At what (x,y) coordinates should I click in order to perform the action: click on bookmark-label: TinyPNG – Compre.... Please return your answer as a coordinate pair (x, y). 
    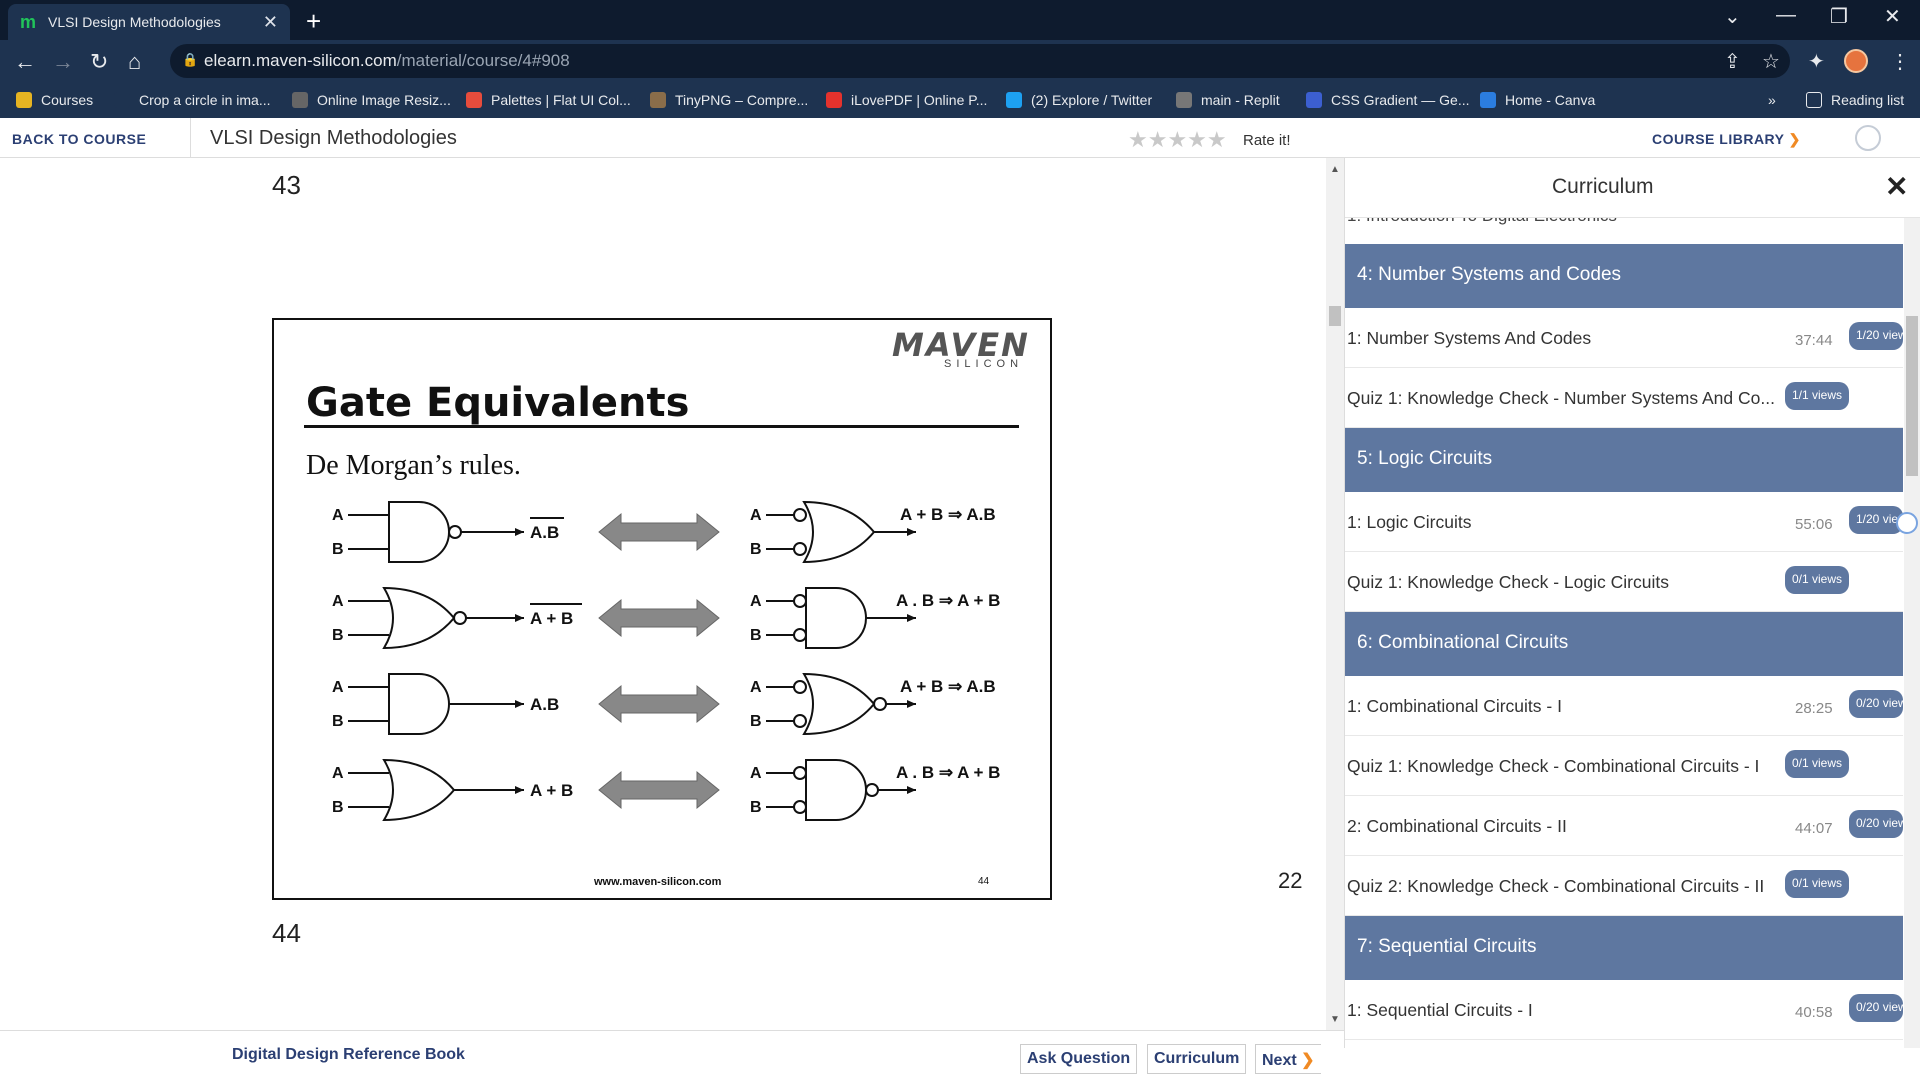
    Looking at the image, I should click on (742, 100).